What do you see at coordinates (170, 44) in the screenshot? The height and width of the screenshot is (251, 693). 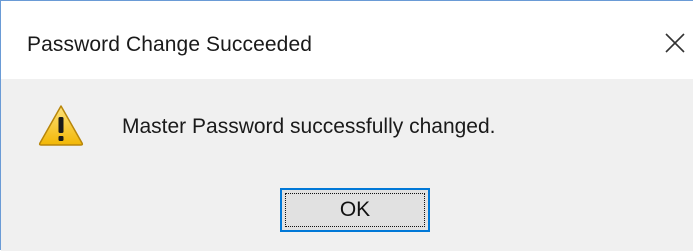 I see `dialog-title: Password Change Succeeded` at bounding box center [170, 44].